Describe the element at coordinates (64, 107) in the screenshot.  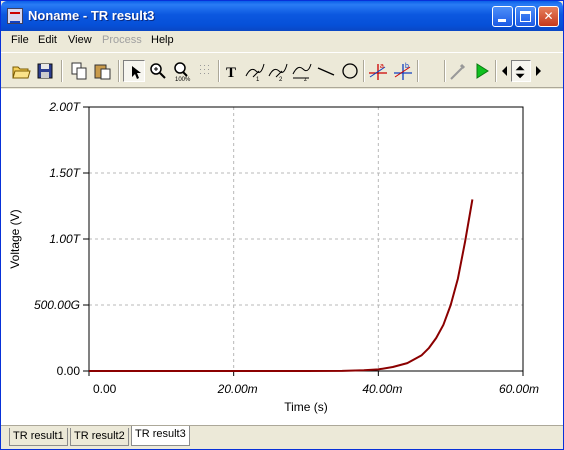
I see `y-tick-label: 2.00T` at that location.